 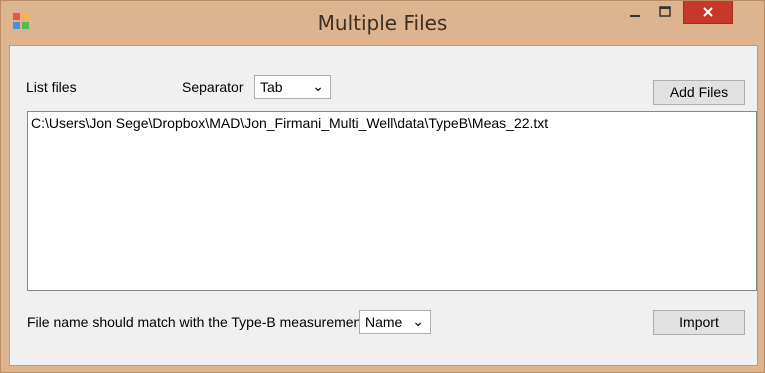 I want to click on window-title: Multiple Files, so click(x=382, y=23).